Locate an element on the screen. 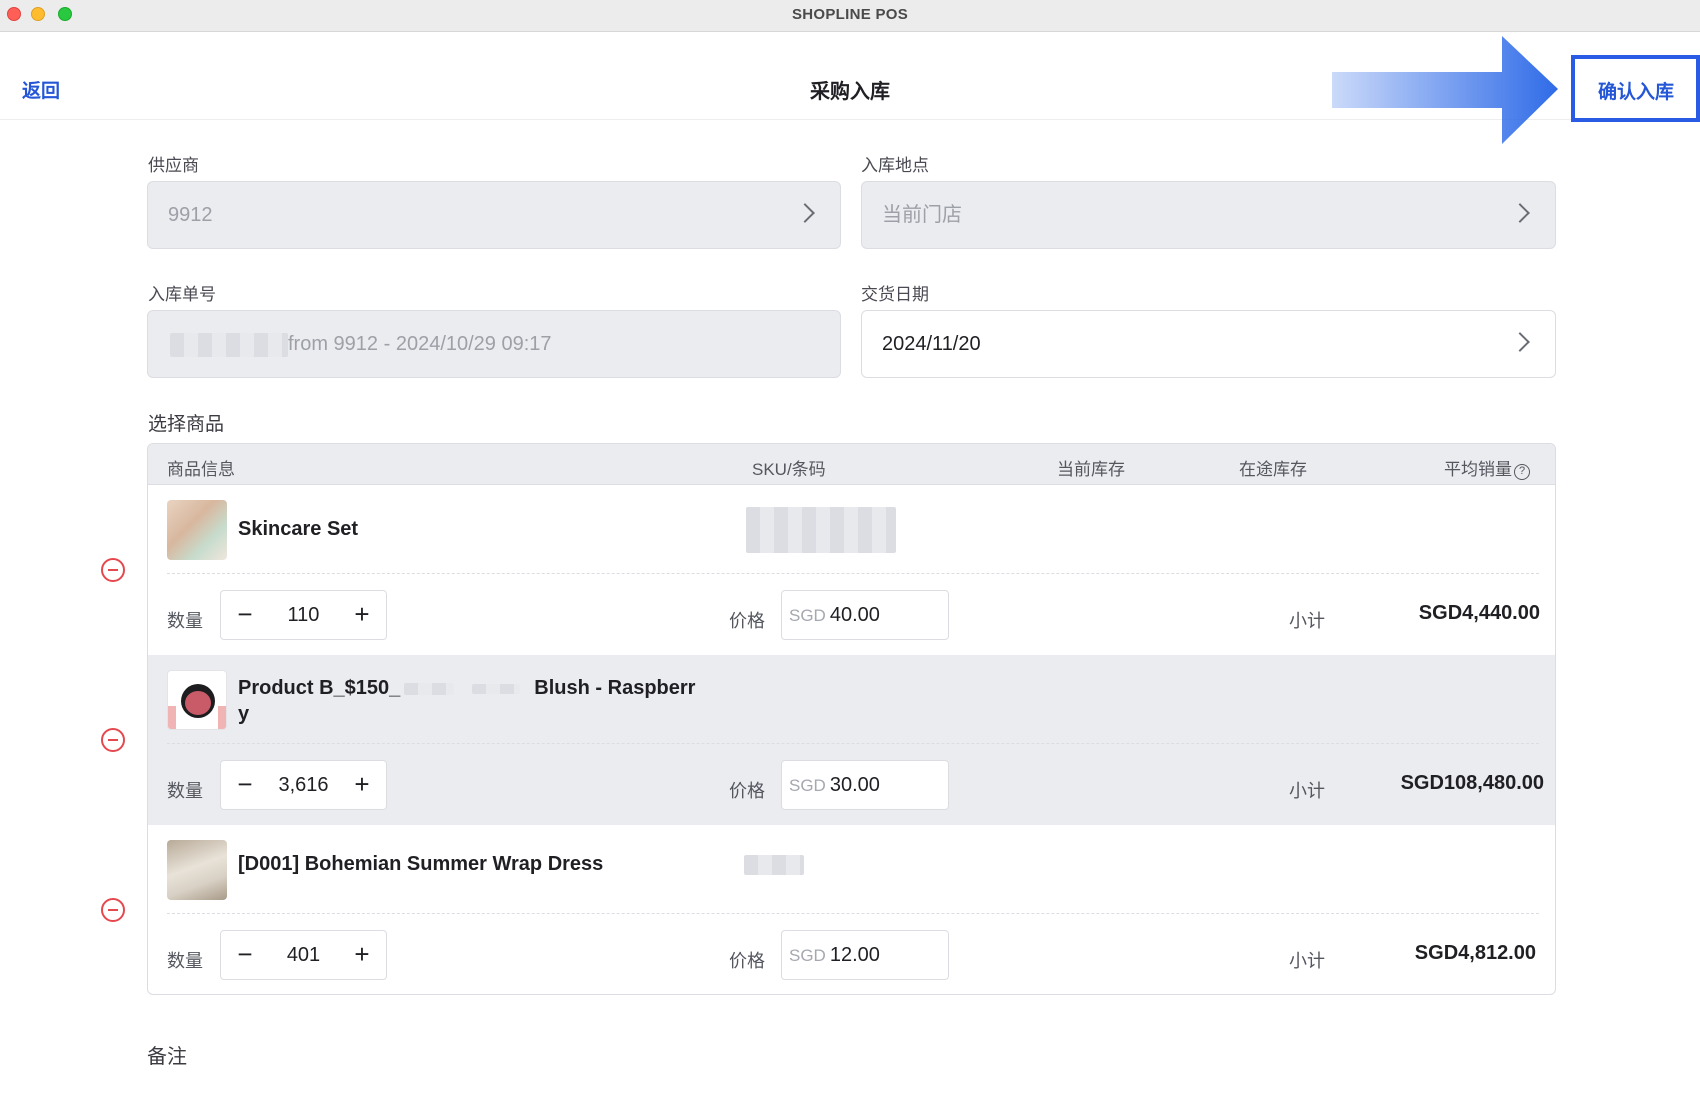 Image resolution: width=1700 pixels, height=1109 pixels. location-field: 当前门店 is located at coordinates (1208, 215).